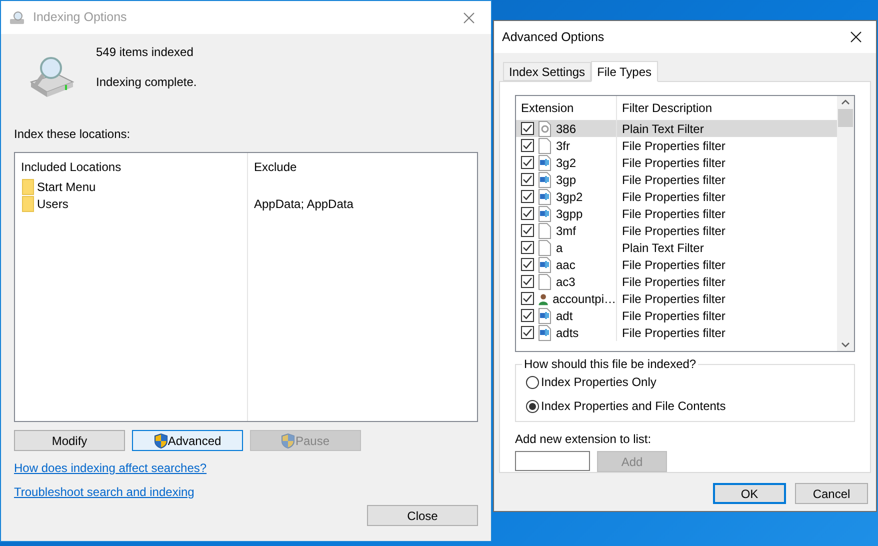 Image resolution: width=878 pixels, height=546 pixels. What do you see at coordinates (187, 440) in the screenshot?
I see `dialog-button: Advanced` at bounding box center [187, 440].